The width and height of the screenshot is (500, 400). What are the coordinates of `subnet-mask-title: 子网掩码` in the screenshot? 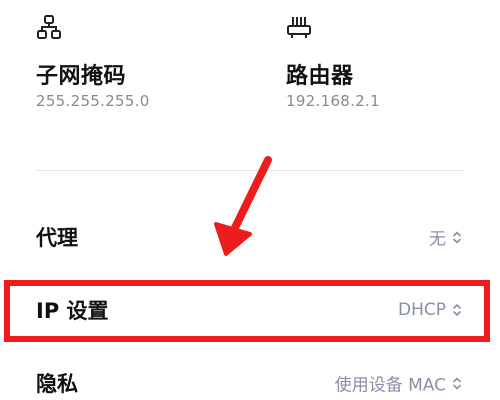 It's located at (81, 76).